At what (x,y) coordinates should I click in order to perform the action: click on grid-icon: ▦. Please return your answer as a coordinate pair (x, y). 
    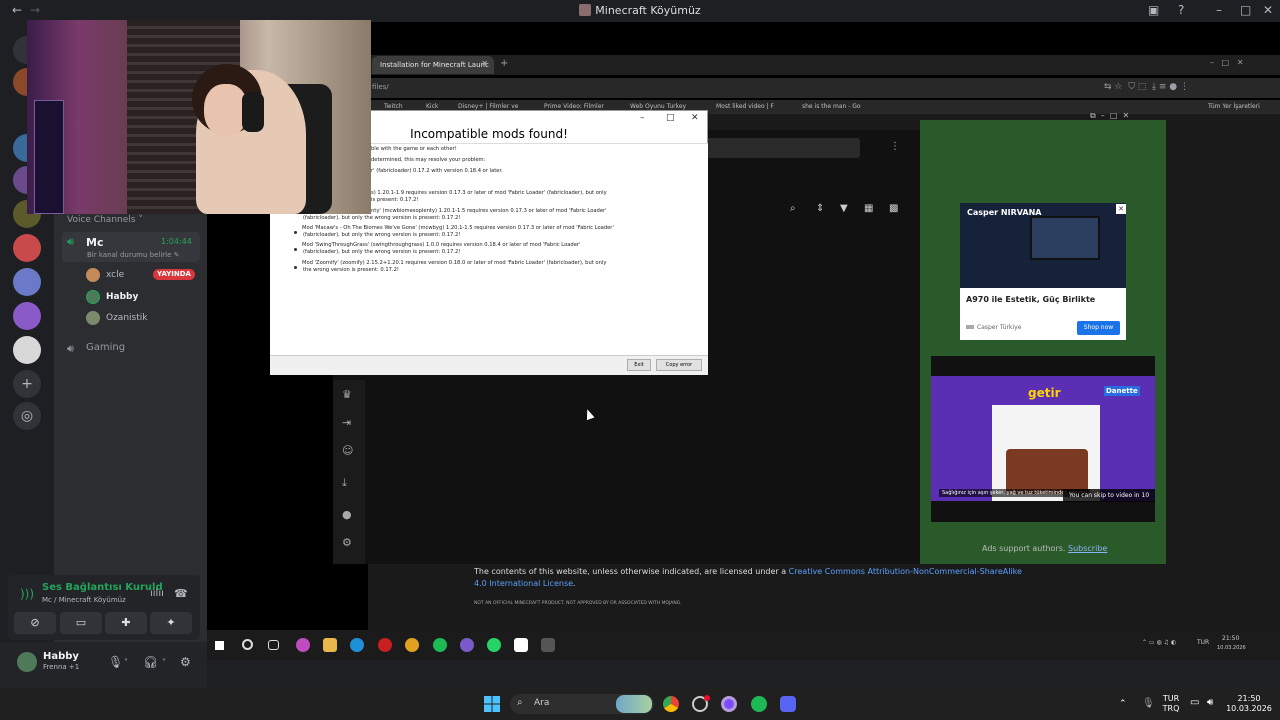
    Looking at the image, I should click on (868, 208).